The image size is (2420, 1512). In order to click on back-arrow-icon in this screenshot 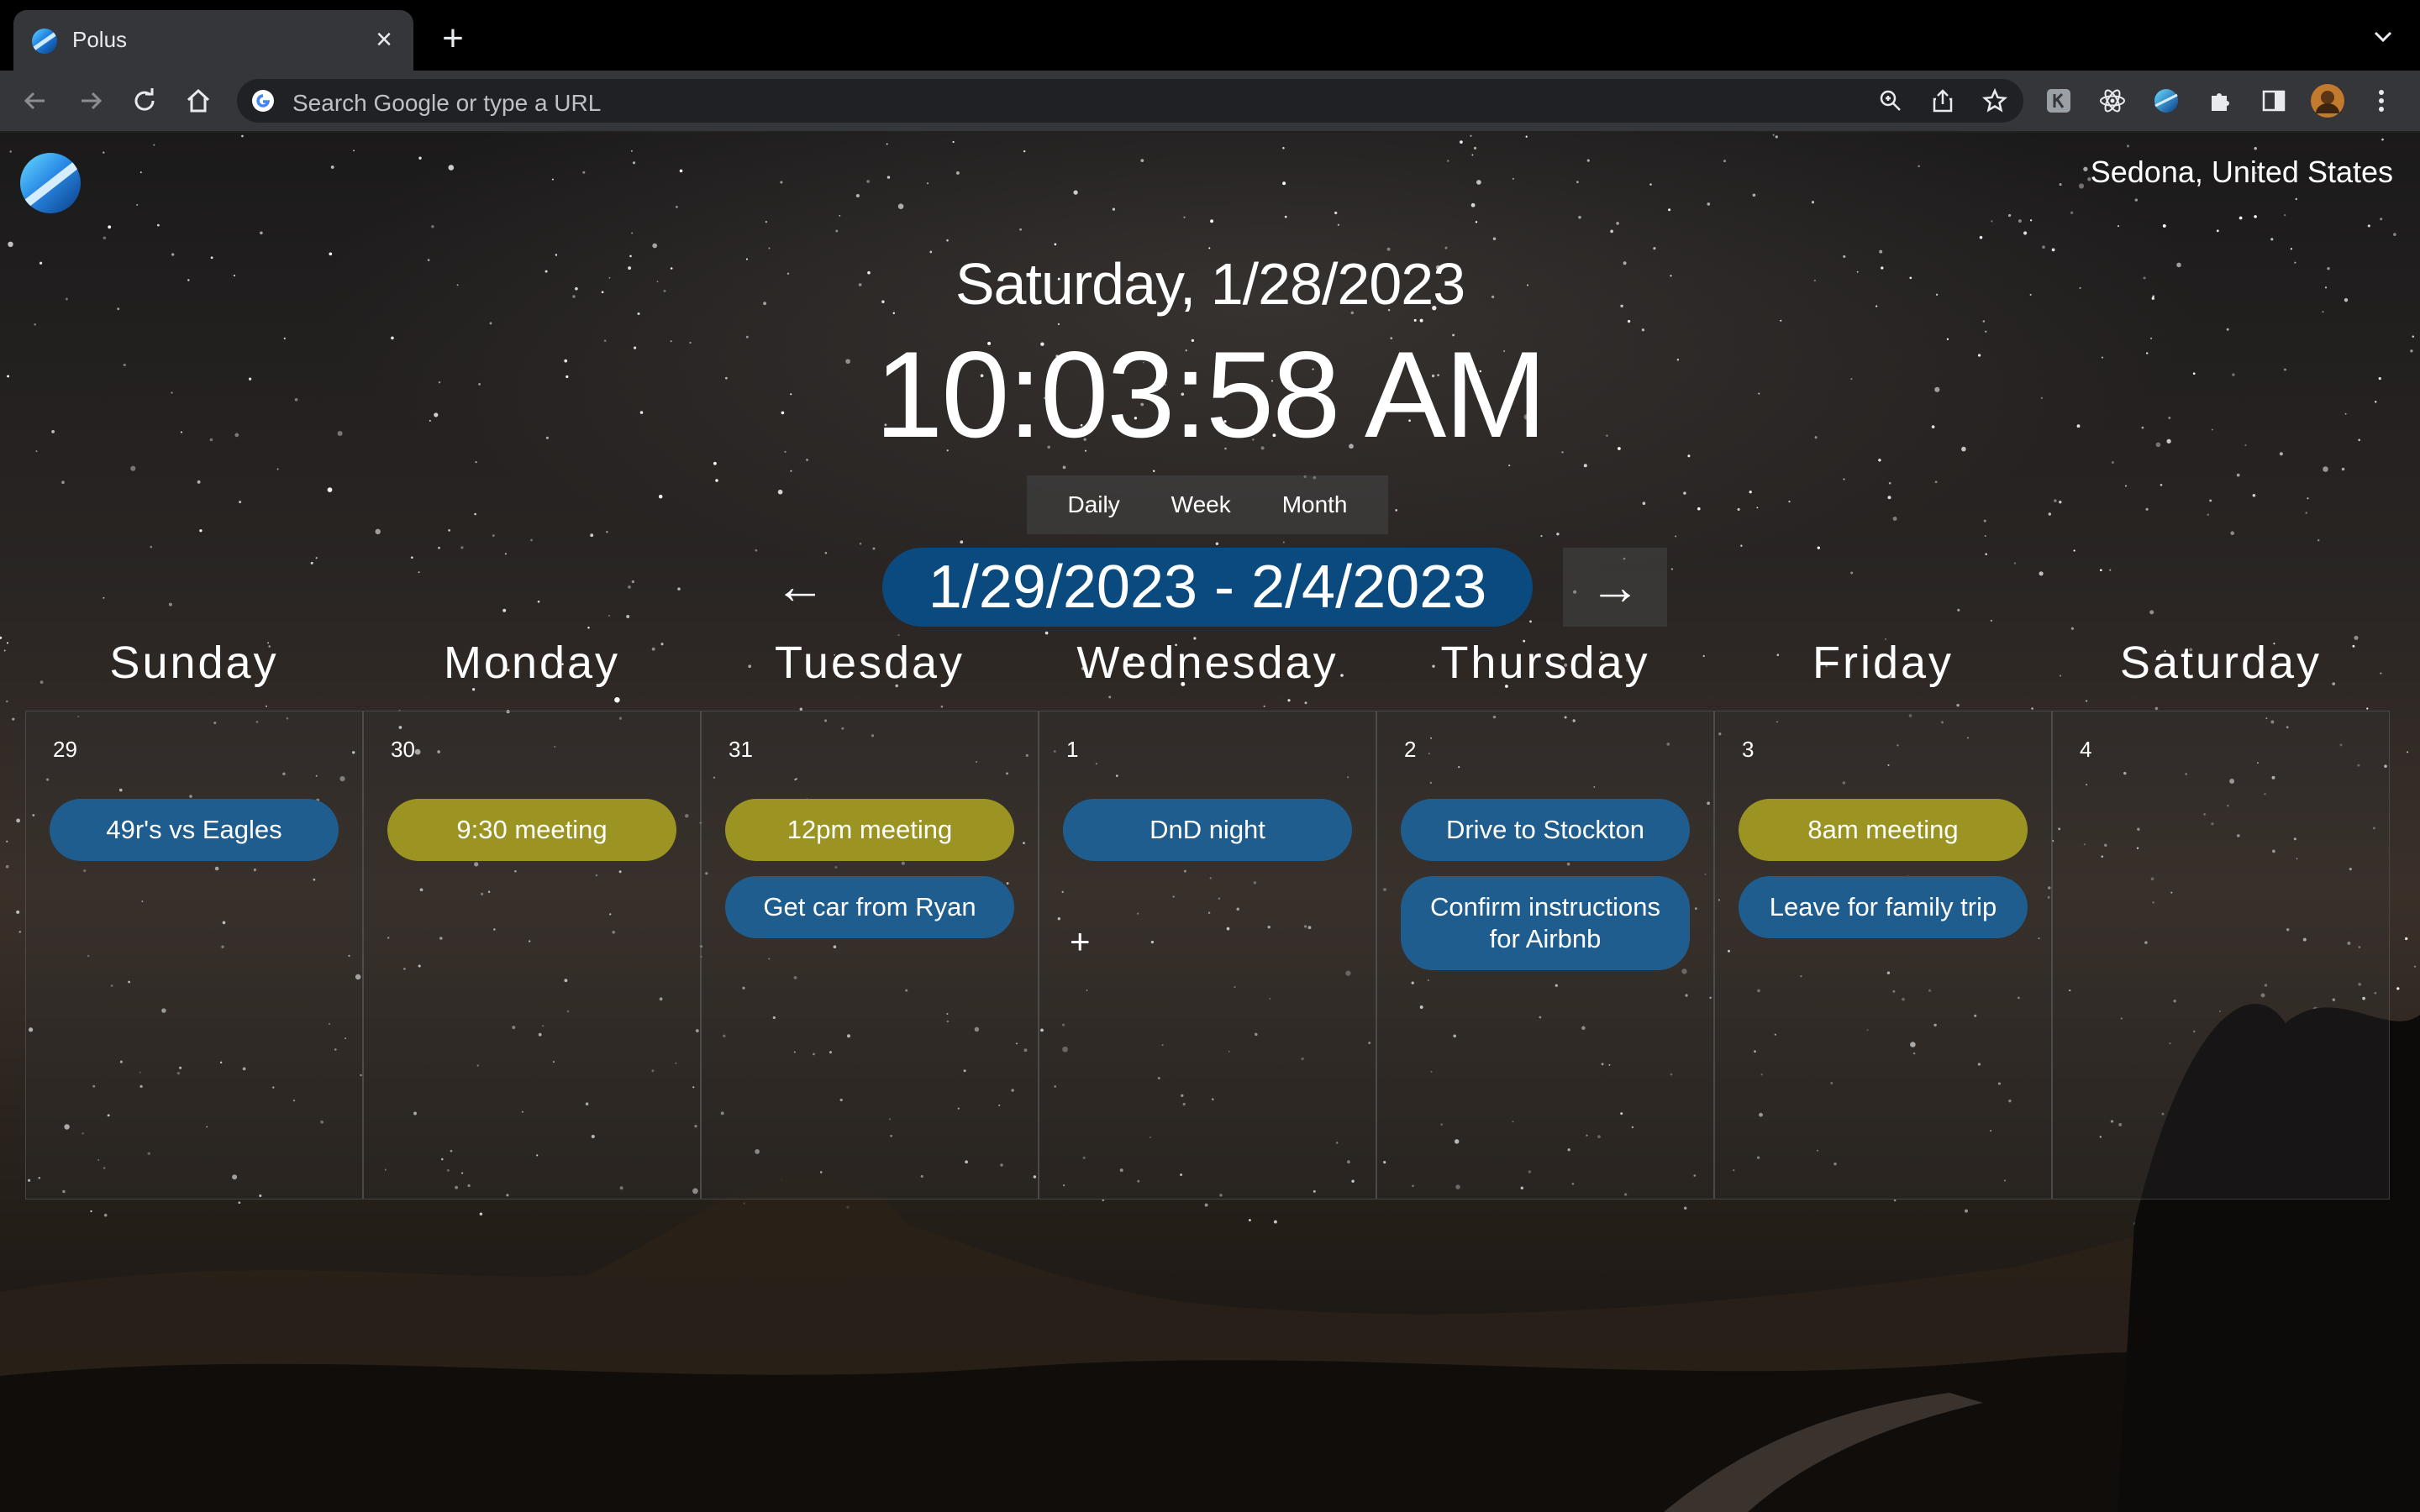, I will do `click(34, 101)`.